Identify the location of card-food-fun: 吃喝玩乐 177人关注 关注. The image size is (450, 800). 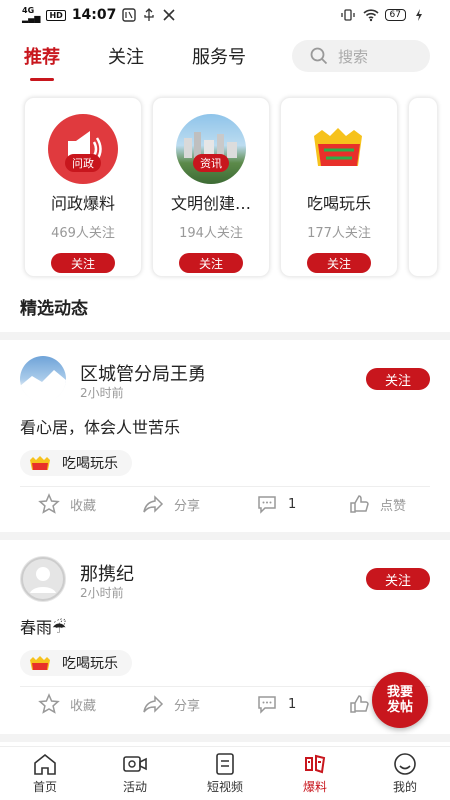
(339, 187).